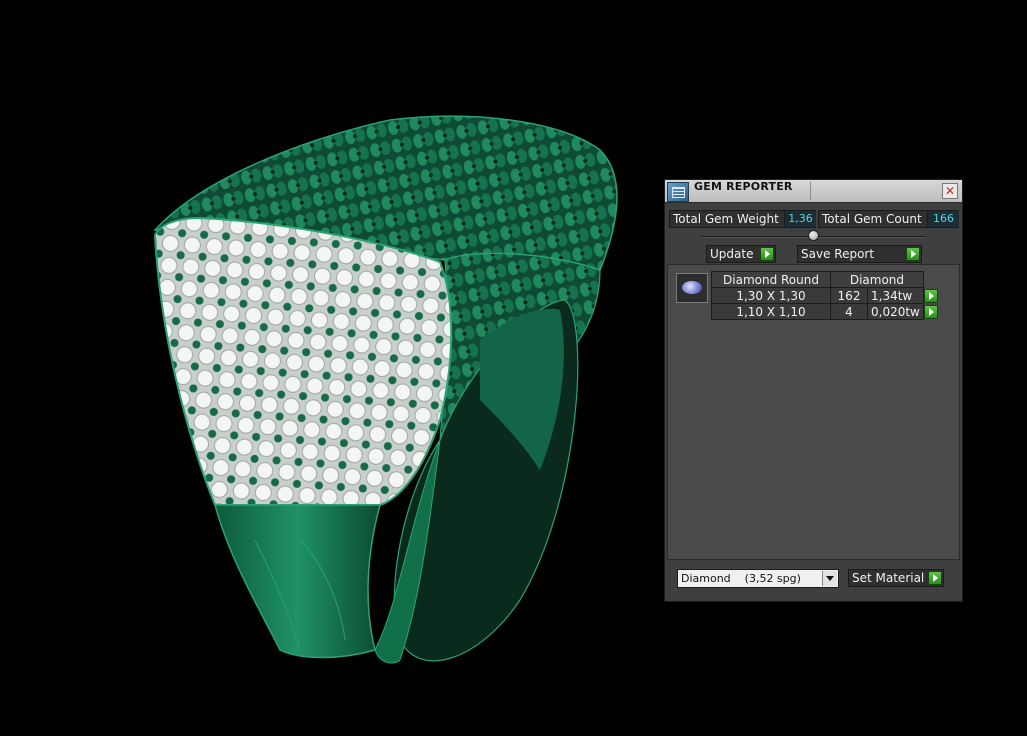 This screenshot has height=736, width=1027. What do you see at coordinates (888, 578) in the screenshot?
I see `set-material-button-label: Set Material` at bounding box center [888, 578].